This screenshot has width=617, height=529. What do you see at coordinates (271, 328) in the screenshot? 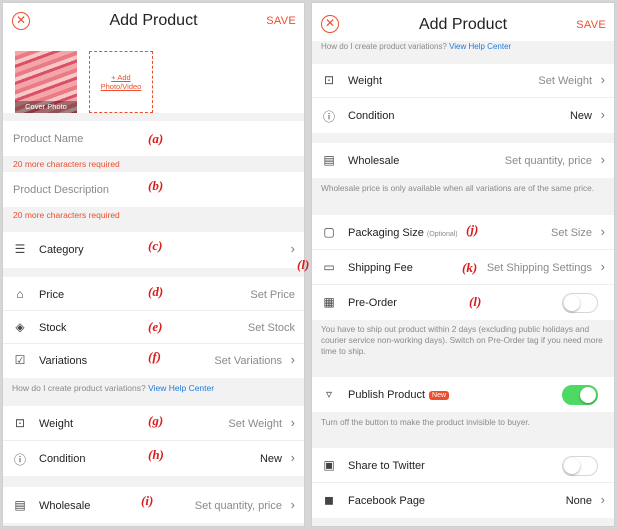
I see `stock-value: Set Stock` at bounding box center [271, 328].